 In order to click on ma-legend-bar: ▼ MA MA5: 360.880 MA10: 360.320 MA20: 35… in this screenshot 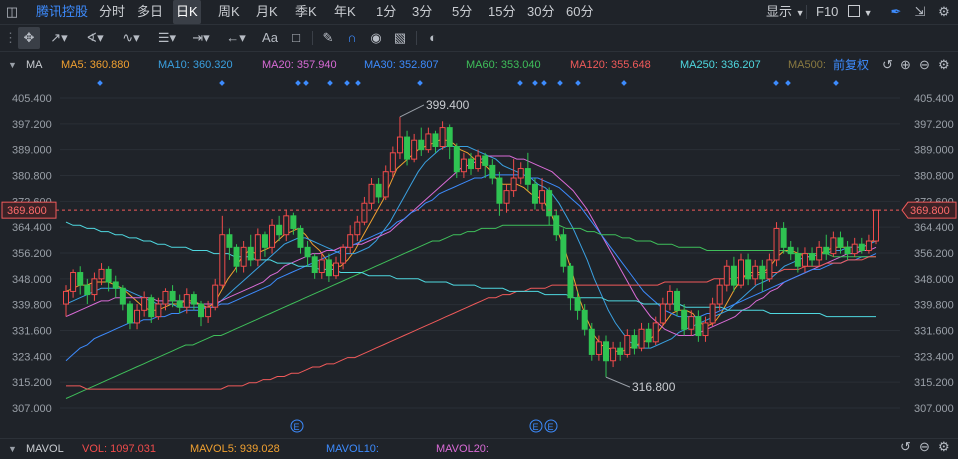, I will do `click(479, 66)`.